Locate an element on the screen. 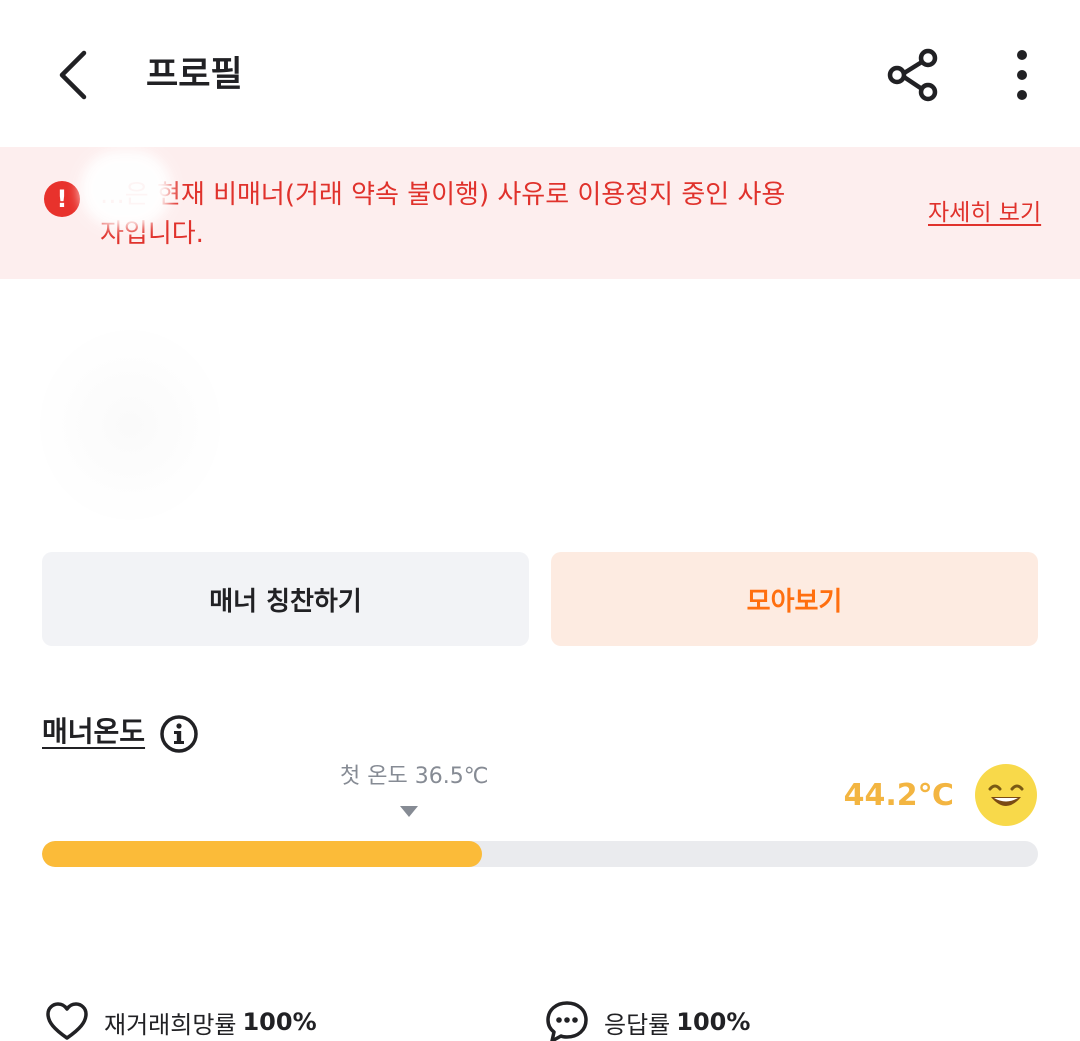 This screenshot has width=1080, height=1041. more-options-button is located at coordinates (1022, 75).